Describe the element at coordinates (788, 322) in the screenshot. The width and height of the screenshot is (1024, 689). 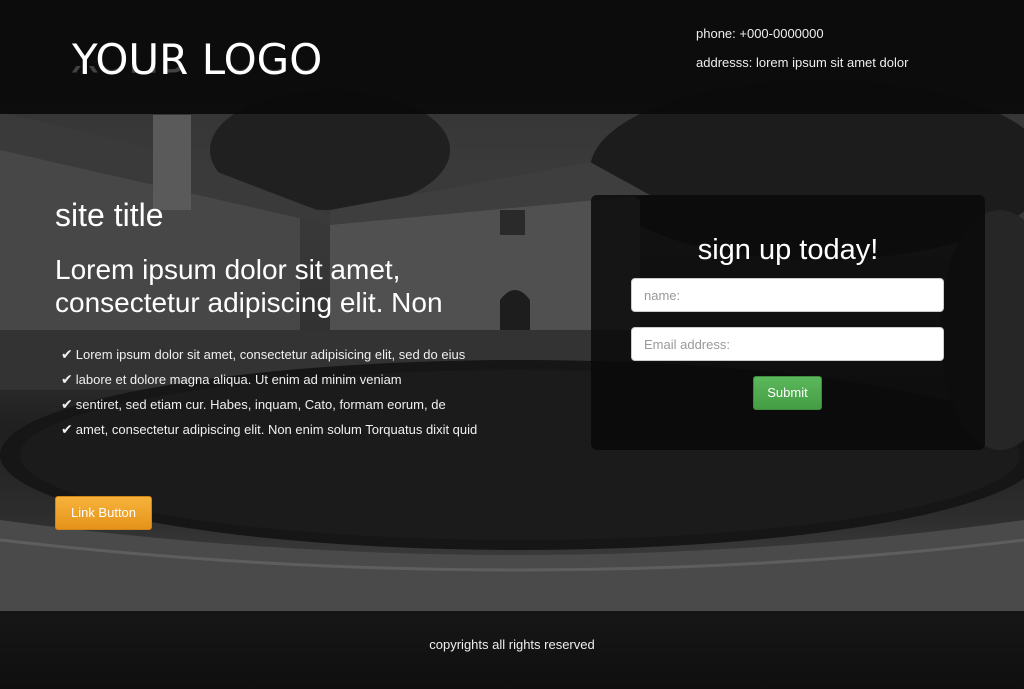
I see `signup-panel: sign up today! Submit` at that location.